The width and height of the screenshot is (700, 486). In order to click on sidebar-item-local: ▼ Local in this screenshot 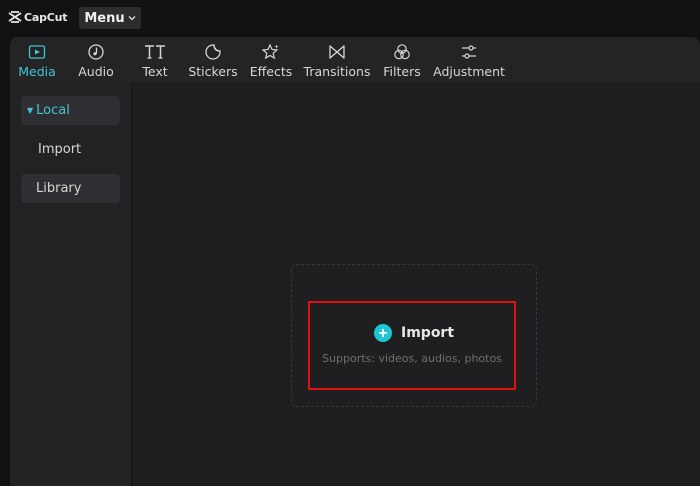, I will do `click(70, 110)`.